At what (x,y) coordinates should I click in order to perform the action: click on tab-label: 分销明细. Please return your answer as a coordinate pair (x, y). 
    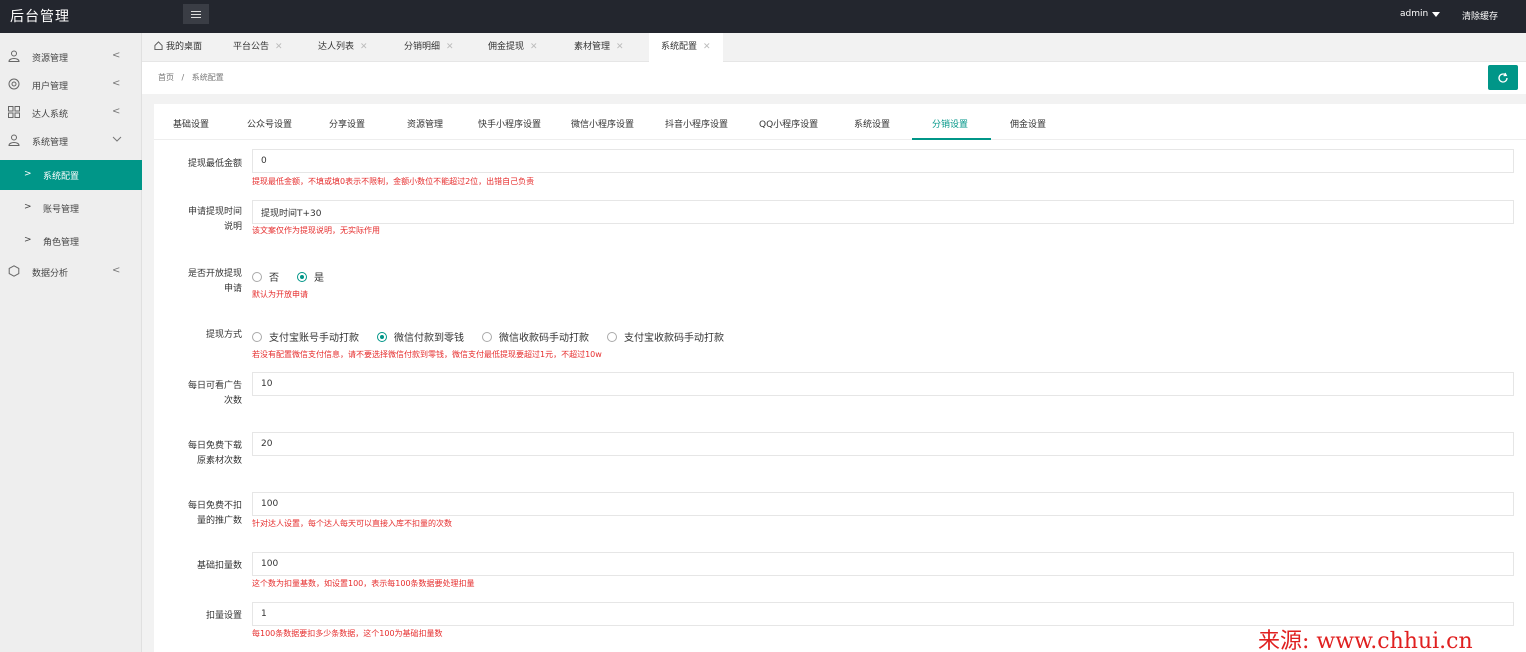
    Looking at the image, I should click on (422, 47).